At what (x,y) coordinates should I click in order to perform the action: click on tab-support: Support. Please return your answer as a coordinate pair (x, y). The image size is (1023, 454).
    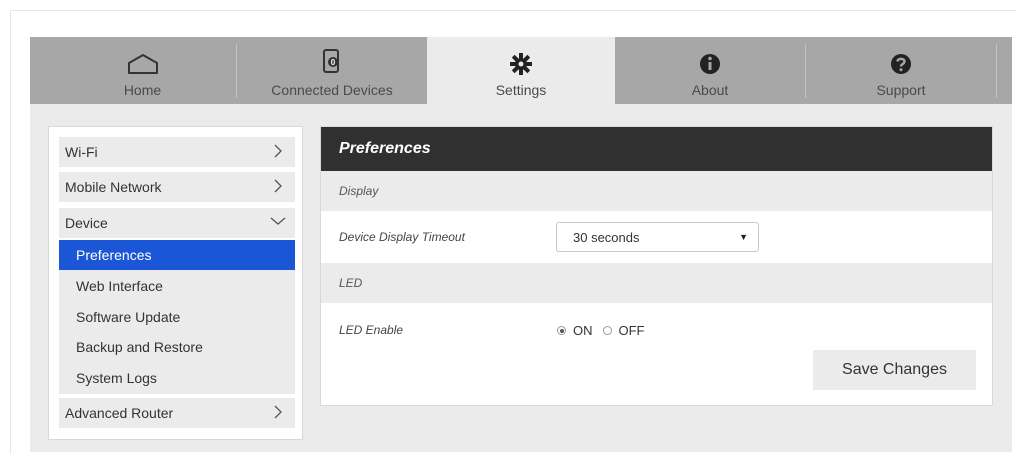
    Looking at the image, I should click on (901, 70).